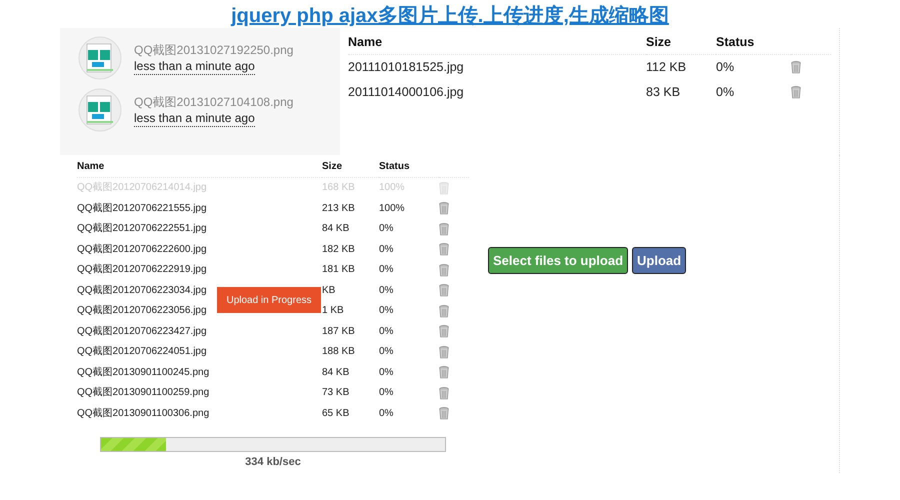 Image resolution: width=900 pixels, height=500 pixels. I want to click on file-name: QQ截图20120706224051.jpg, so click(142, 351).